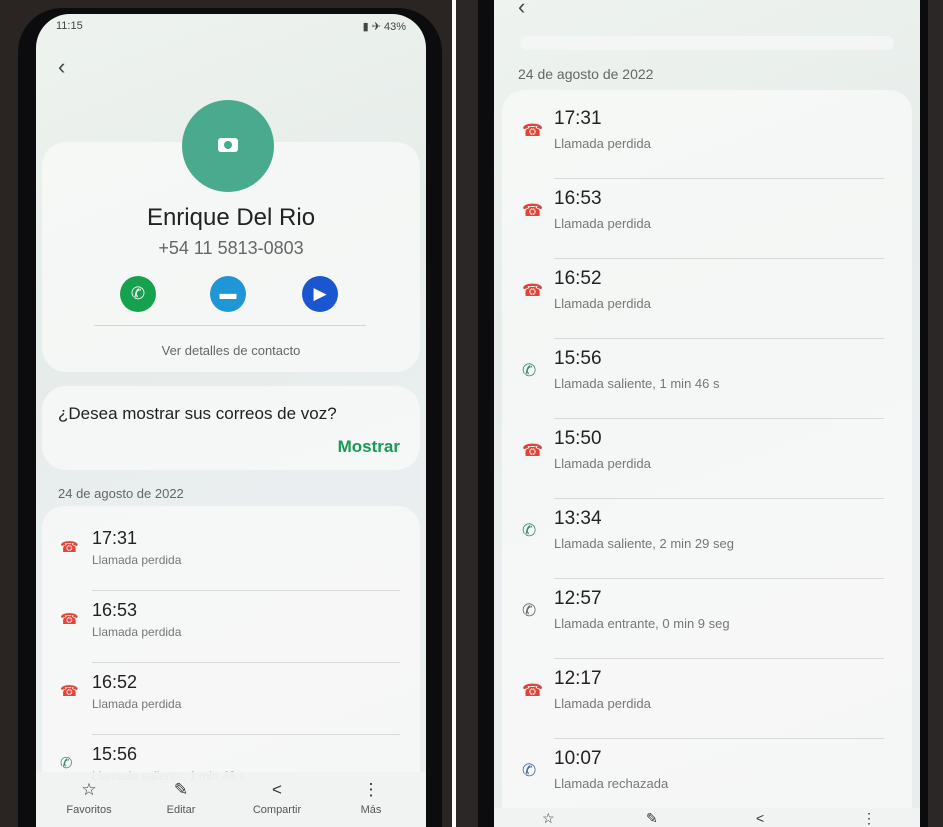  Describe the element at coordinates (578, 518) in the screenshot. I see `call-time: 13:34` at that location.